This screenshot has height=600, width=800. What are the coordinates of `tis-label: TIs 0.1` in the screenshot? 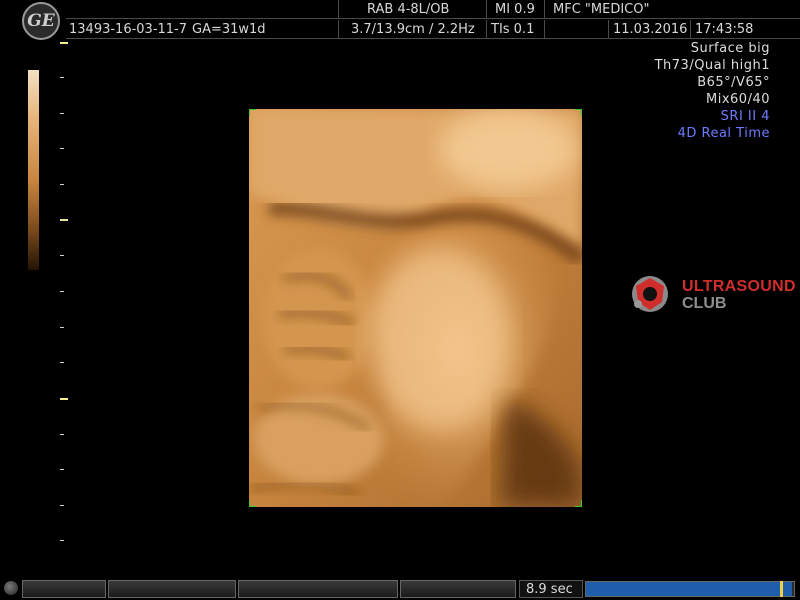 It's located at (515, 29).